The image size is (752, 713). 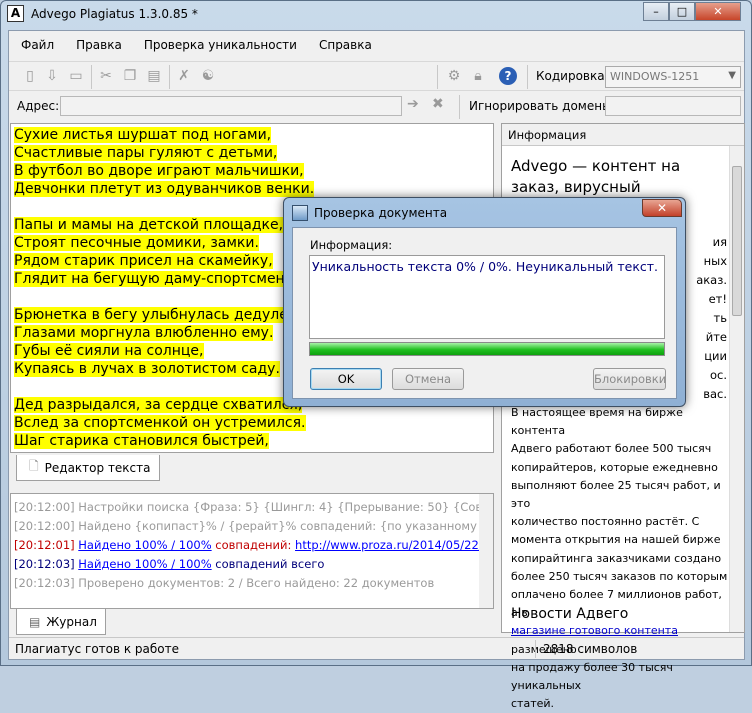 I want to click on maximize-button: □, so click(x=682, y=11).